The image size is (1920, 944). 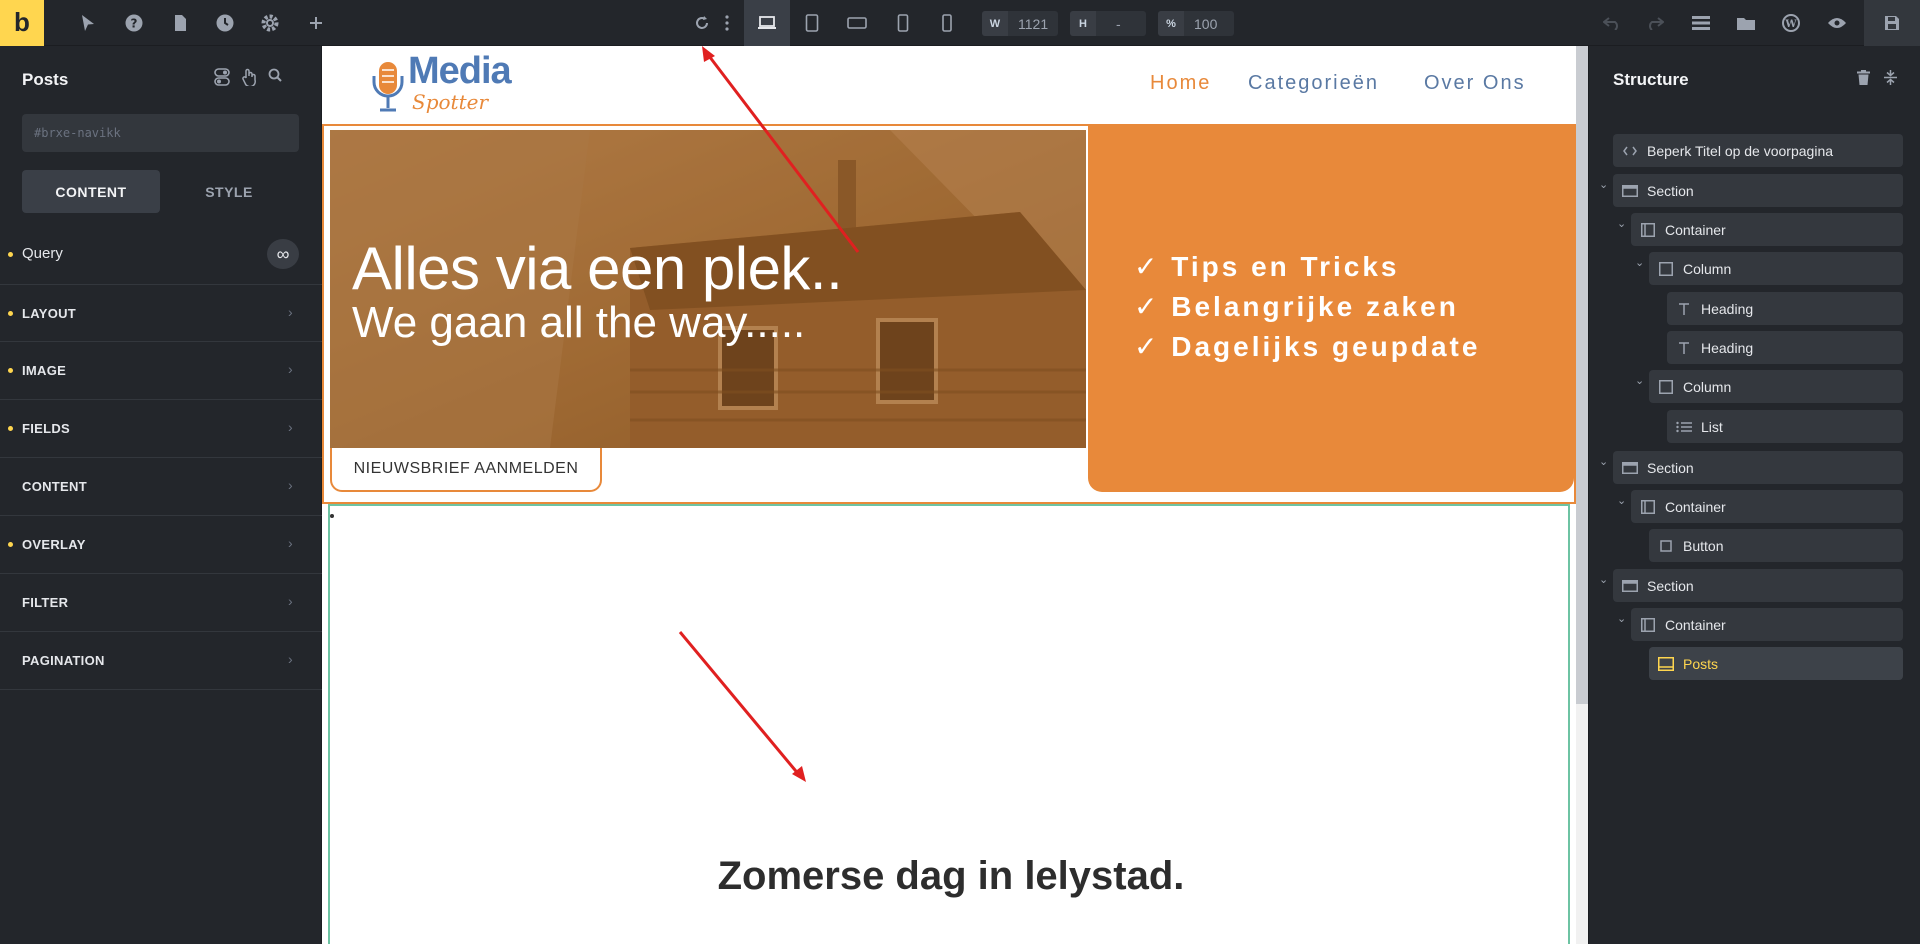 I want to click on nav-about: Over Ons, so click(x=1475, y=83).